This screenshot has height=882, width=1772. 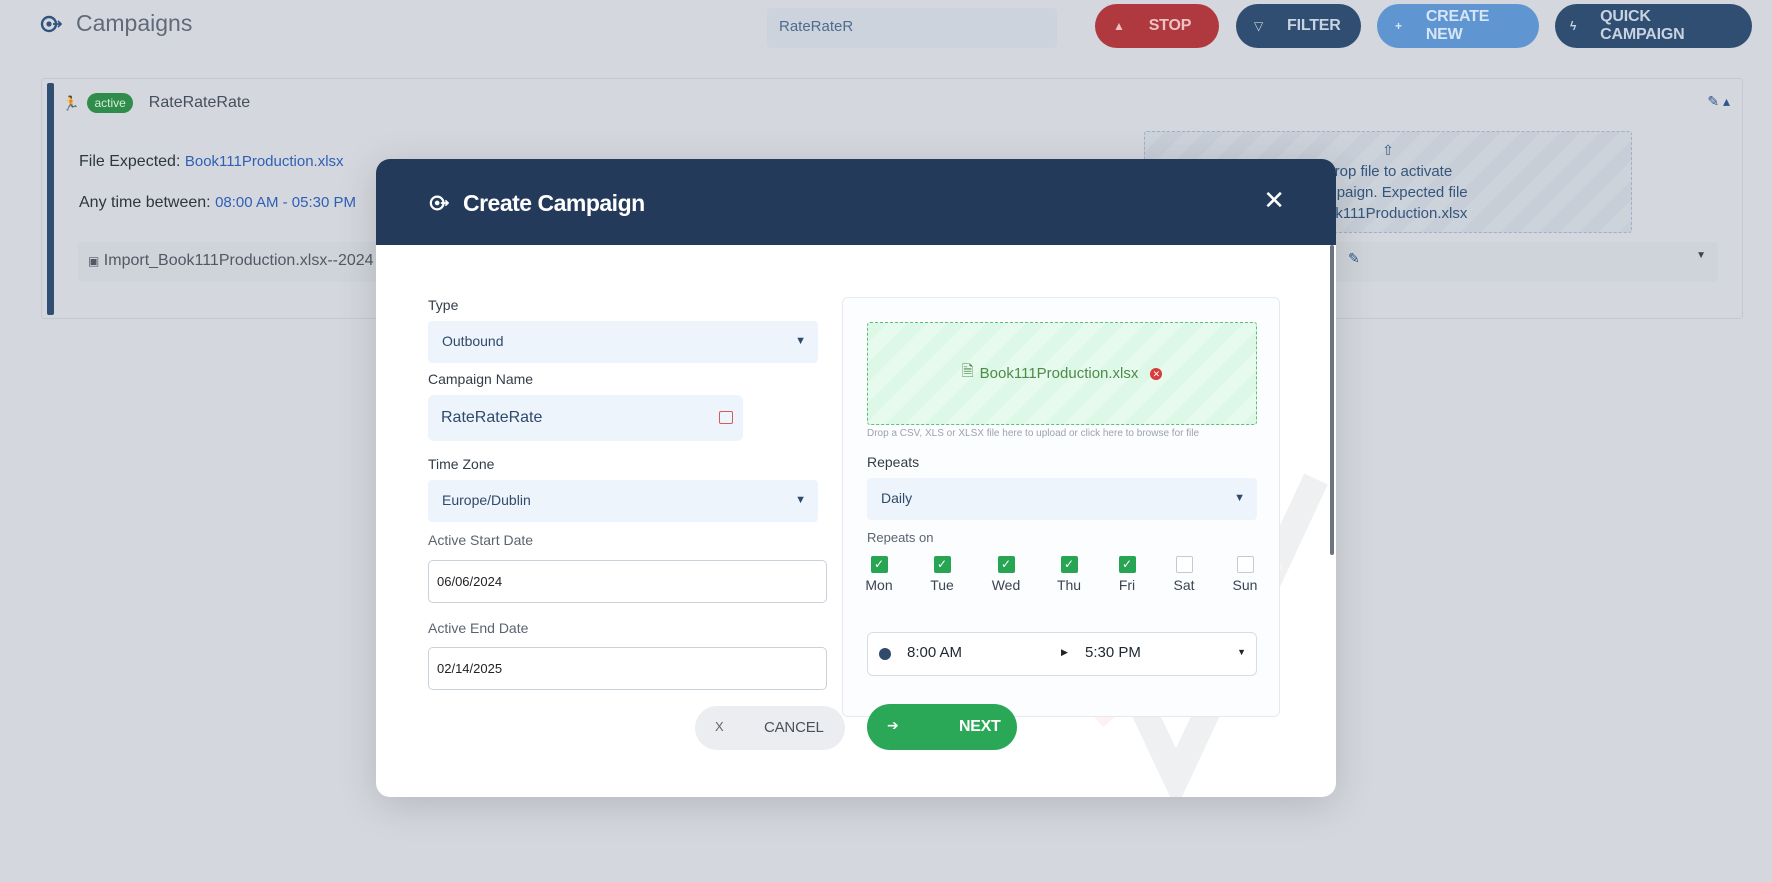 What do you see at coordinates (1398, 26) in the screenshot?
I see `plus-icon: +` at bounding box center [1398, 26].